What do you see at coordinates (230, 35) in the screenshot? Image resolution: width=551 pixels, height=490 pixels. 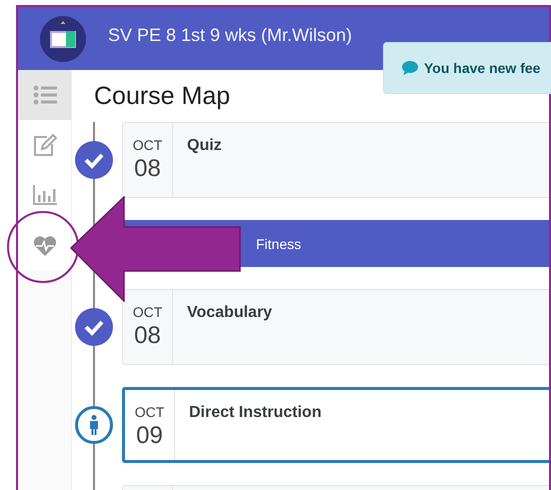 I see `course-title: SV PE 8 1st 9 wks (Mr.Wilson)` at bounding box center [230, 35].